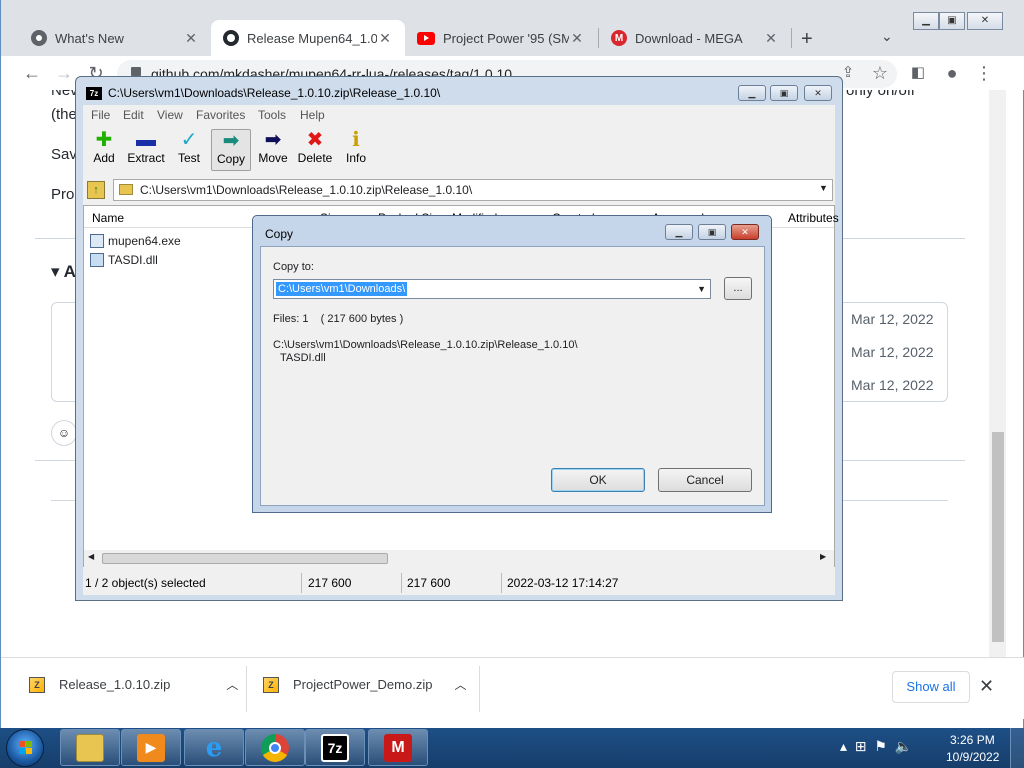 This screenshot has width=1024, height=768. What do you see at coordinates (214, 747) in the screenshot?
I see `taskbar-internet-explorer: e` at bounding box center [214, 747].